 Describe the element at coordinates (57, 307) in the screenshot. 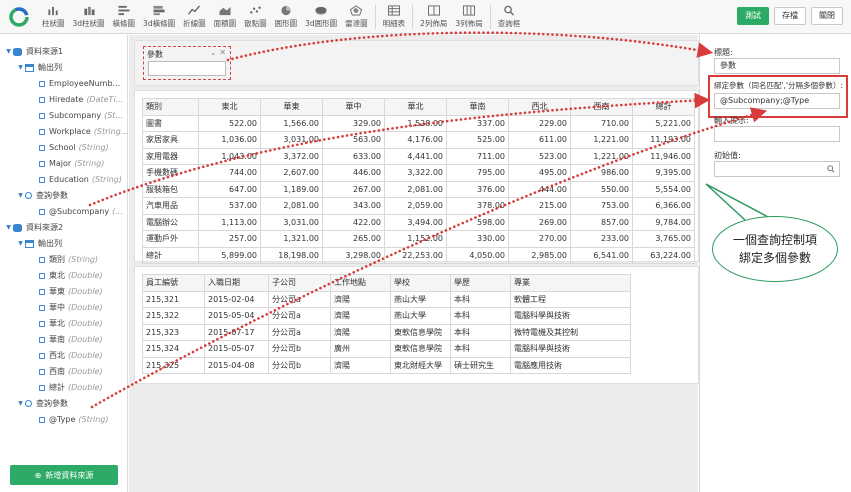

I see `tree-label: 華中` at that location.